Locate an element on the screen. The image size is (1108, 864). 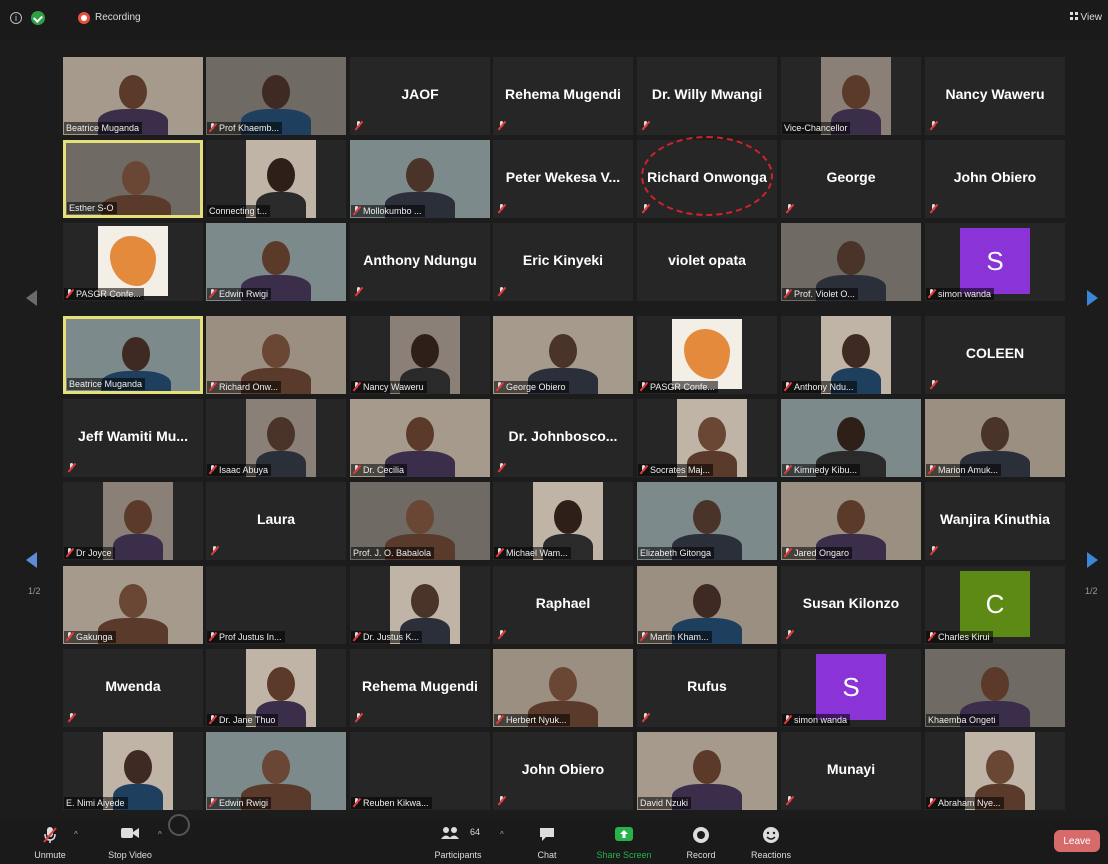
participant-tile: Susan Kilonzo is located at coordinates (851, 605).